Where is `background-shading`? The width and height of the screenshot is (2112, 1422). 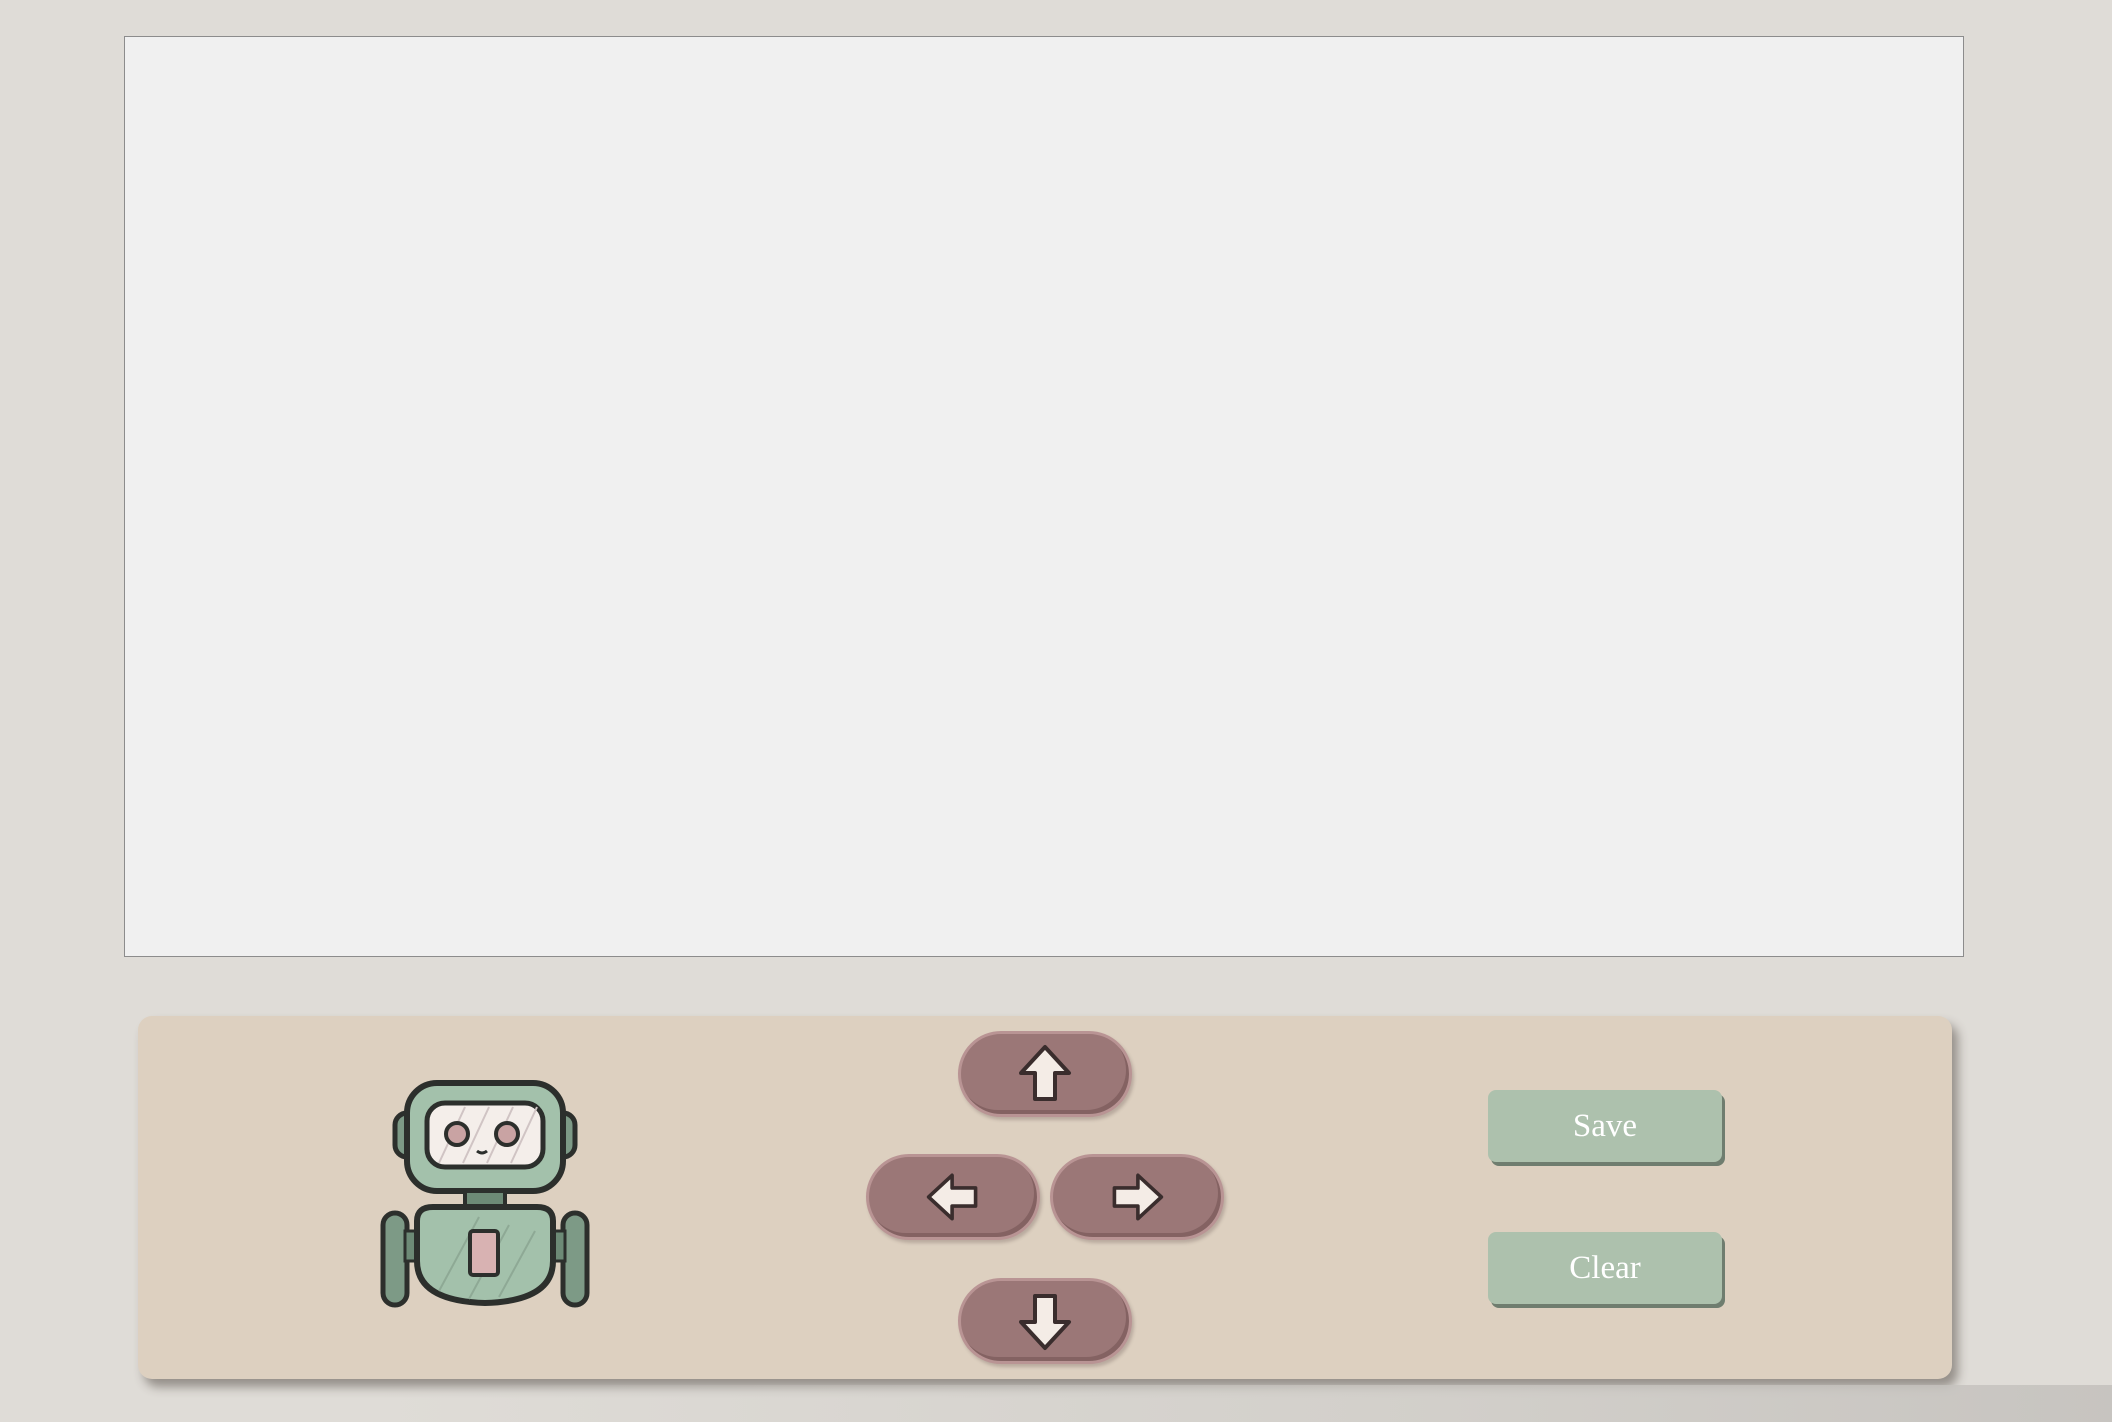 background-shading is located at coordinates (1246, 1403).